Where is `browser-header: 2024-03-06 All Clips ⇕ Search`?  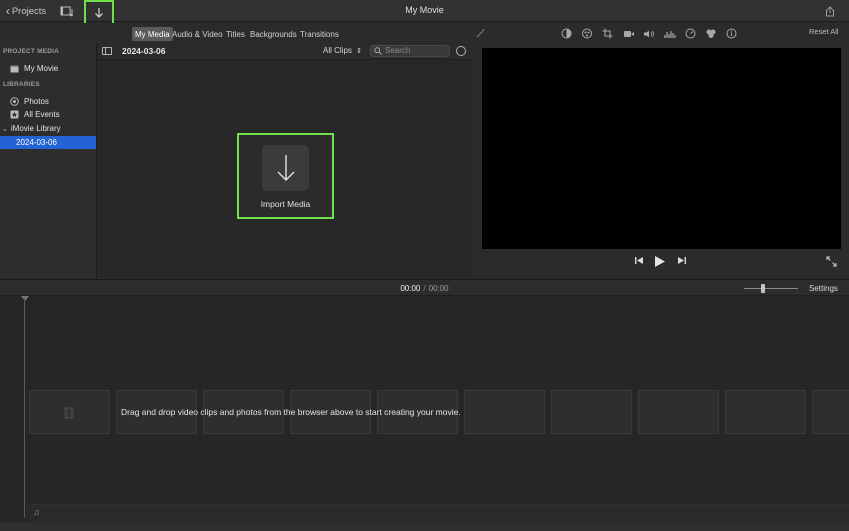
browser-header: 2024-03-06 All Clips ⇕ Search is located at coordinates (285, 51).